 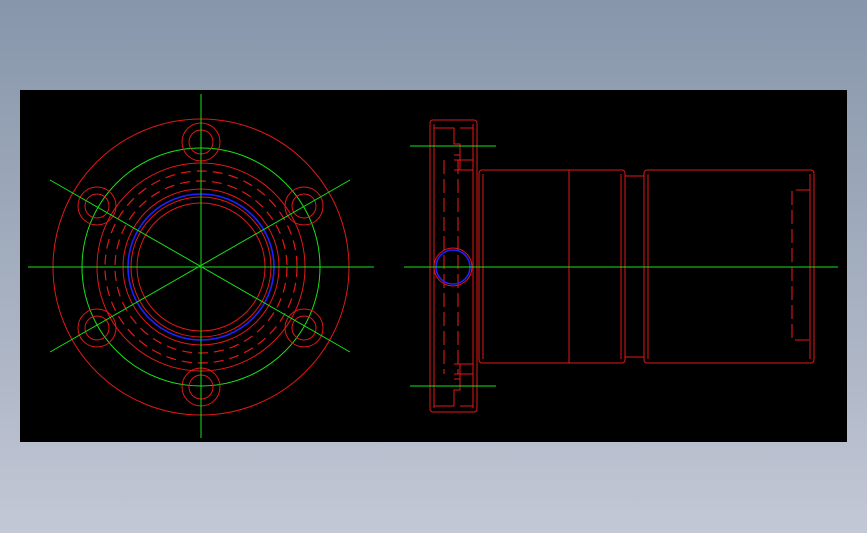 What do you see at coordinates (97, 206) in the screenshot?
I see `bolt-hole-upper-left` at bounding box center [97, 206].